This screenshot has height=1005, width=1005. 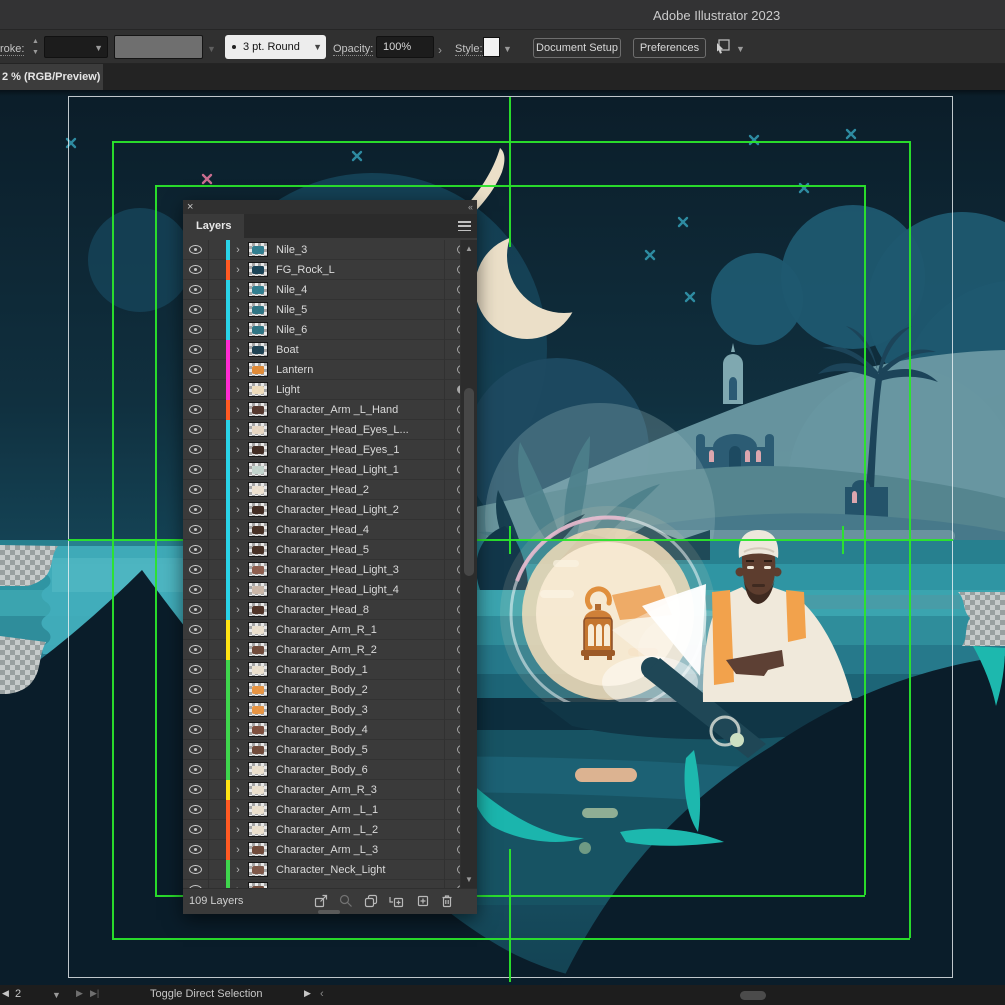 I want to click on layer-row: › Character_Arm _L_1, so click(x=330, y=809).